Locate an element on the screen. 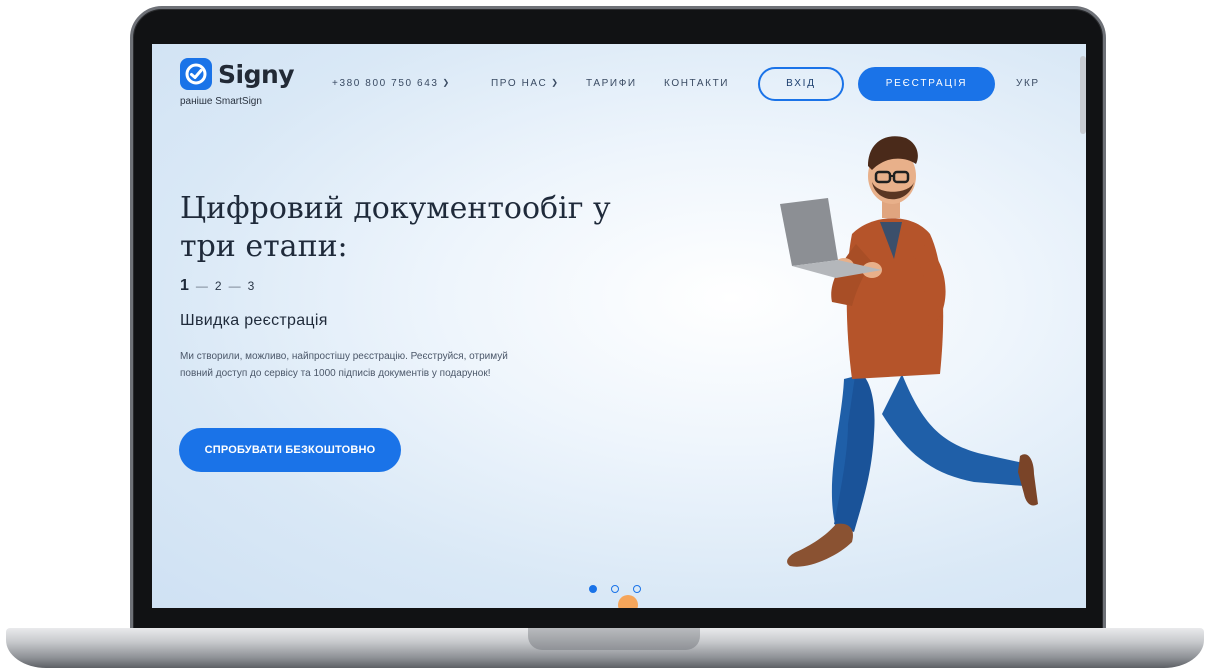 This screenshot has height=669, width=1210. phone-dropdown: +380 800 750 643 ❯ is located at coordinates (391, 84).